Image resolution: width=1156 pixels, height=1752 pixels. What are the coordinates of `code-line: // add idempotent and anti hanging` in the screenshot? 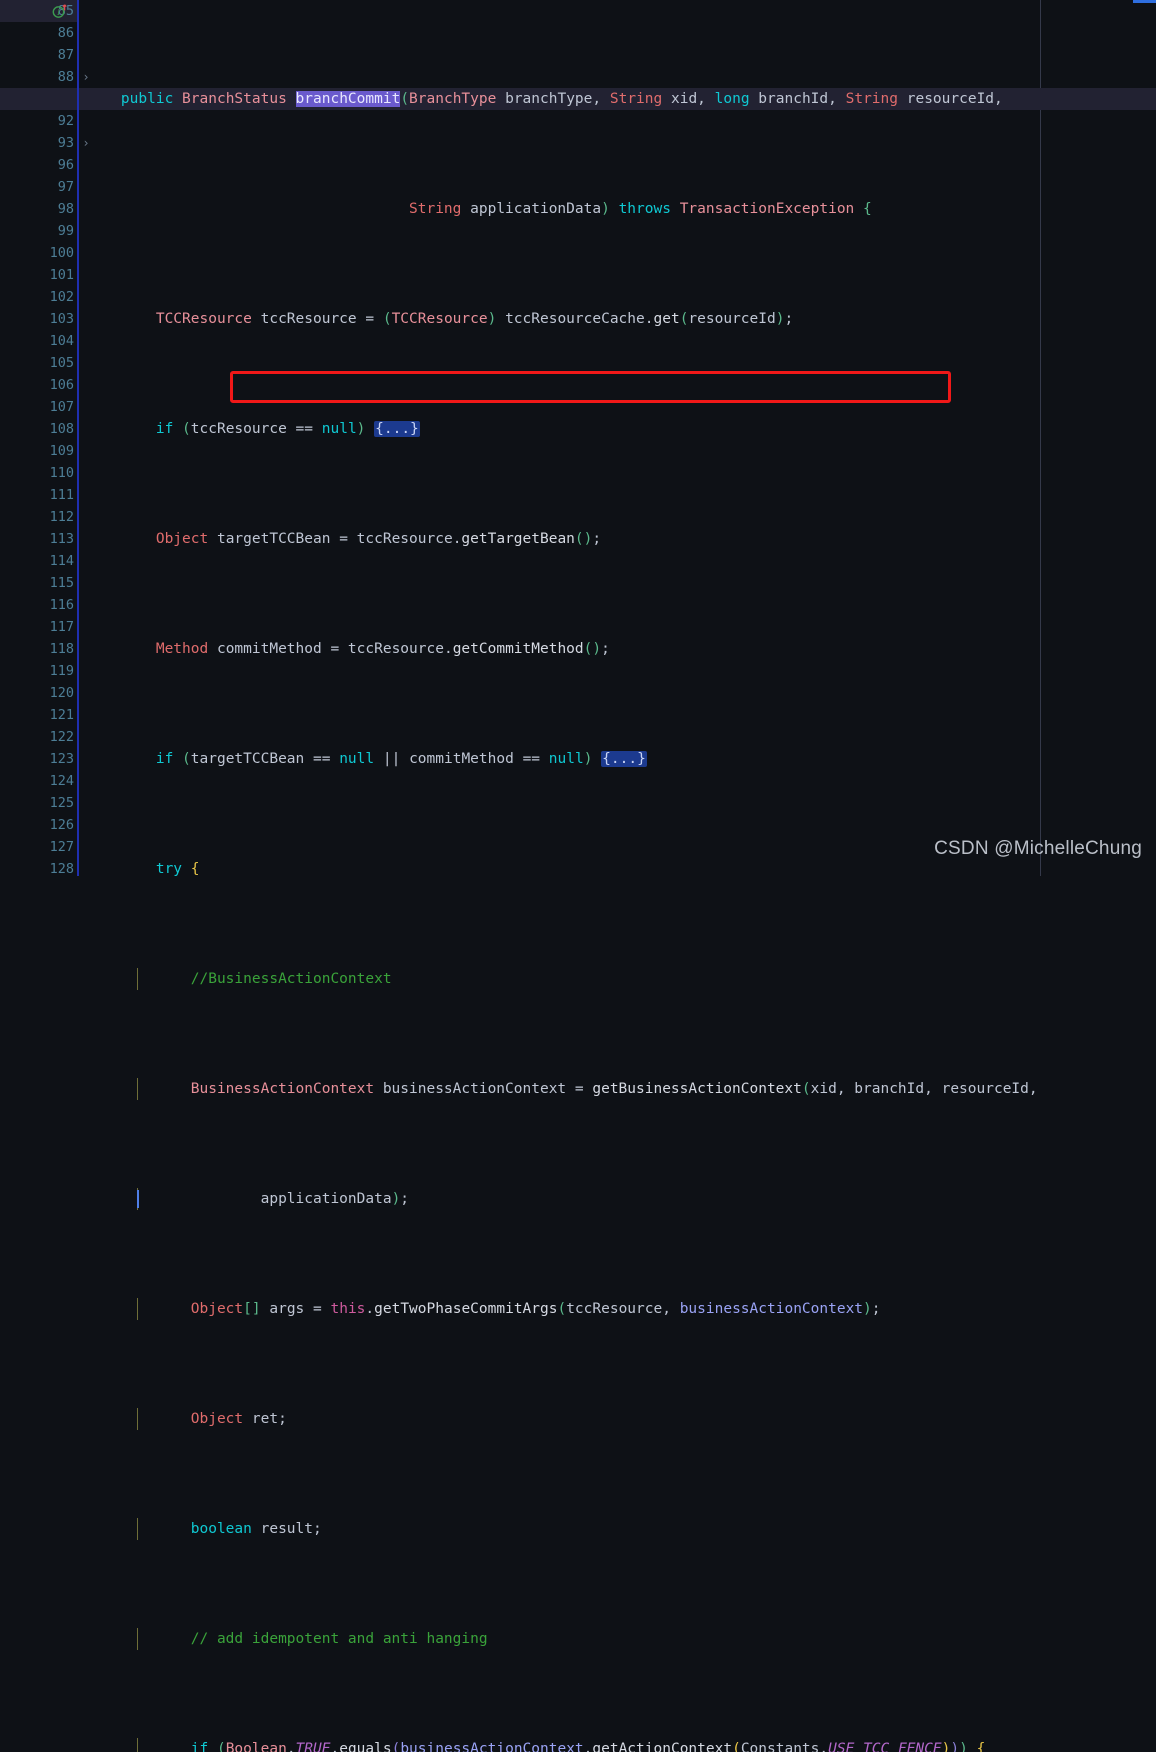 It's located at (621, 1639).